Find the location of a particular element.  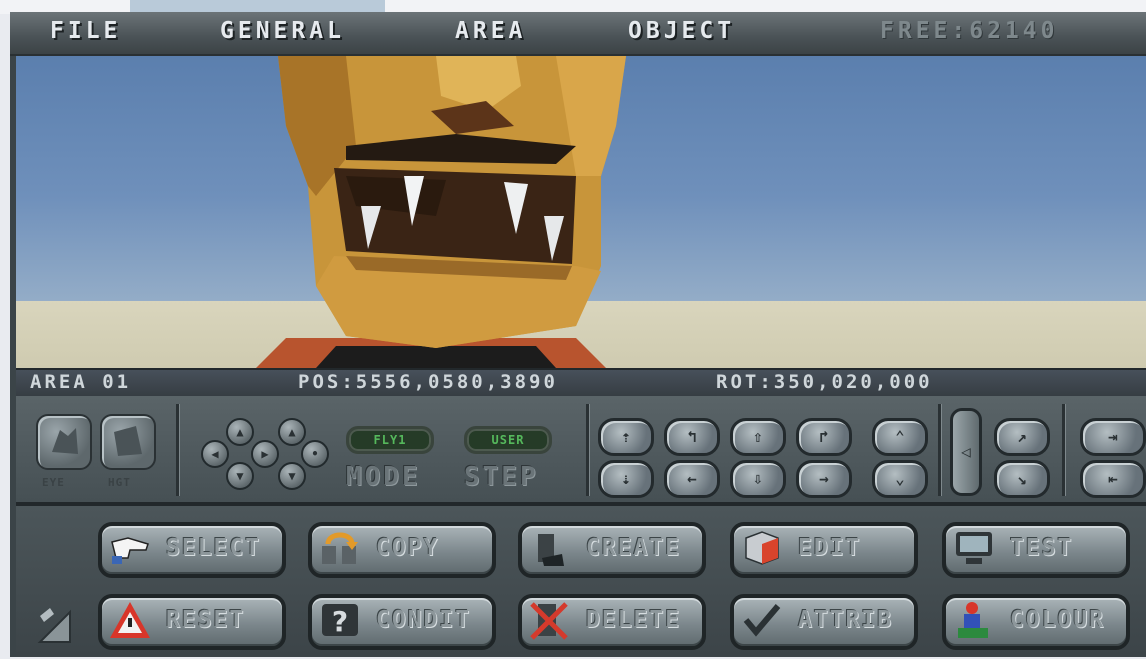

pad-back-button: ▼ is located at coordinates (292, 476).